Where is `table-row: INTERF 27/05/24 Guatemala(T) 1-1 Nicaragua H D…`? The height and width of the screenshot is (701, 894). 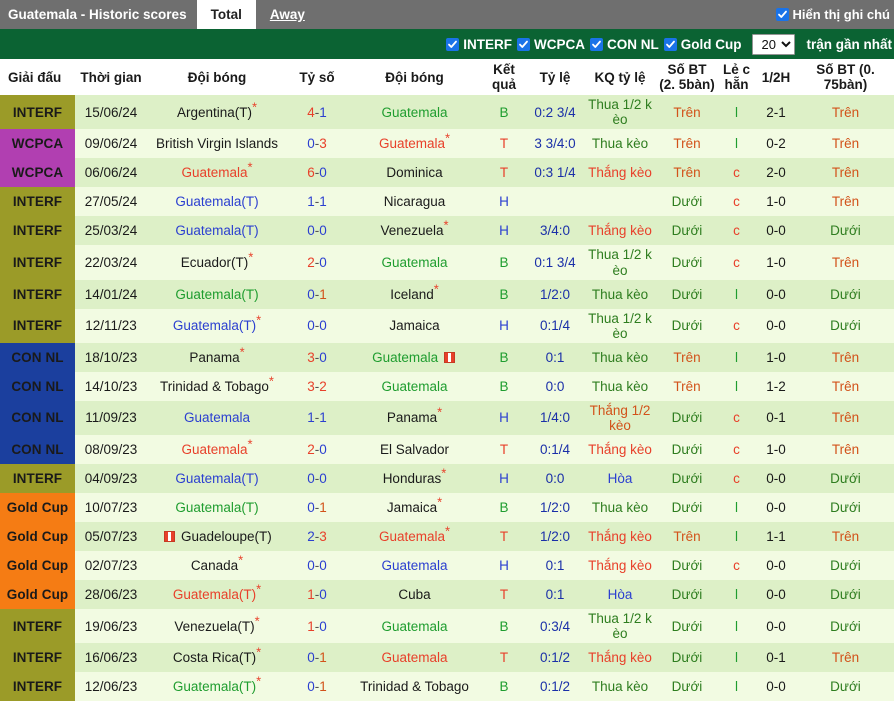 table-row: INTERF 27/05/24 Guatemala(T) 1-1 Nicaragua H D… is located at coordinates (447, 202).